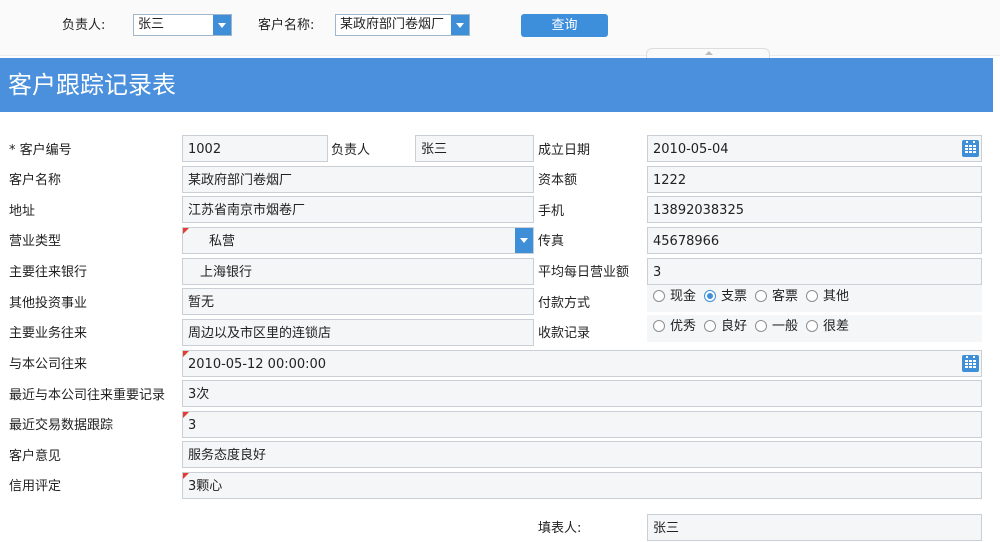 Image resolution: width=1000 pixels, height=542 pixels. Describe the element at coordinates (814, 240) in the screenshot. I see `fax-field: 45678966` at that location.